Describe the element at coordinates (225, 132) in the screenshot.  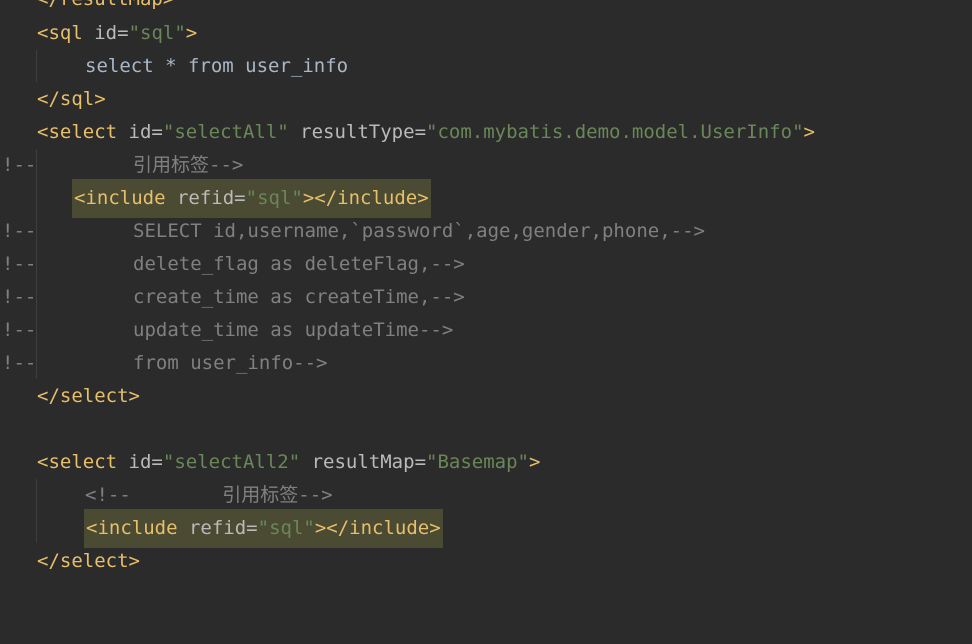
I see `attribute-value: "selectAll"` at that location.